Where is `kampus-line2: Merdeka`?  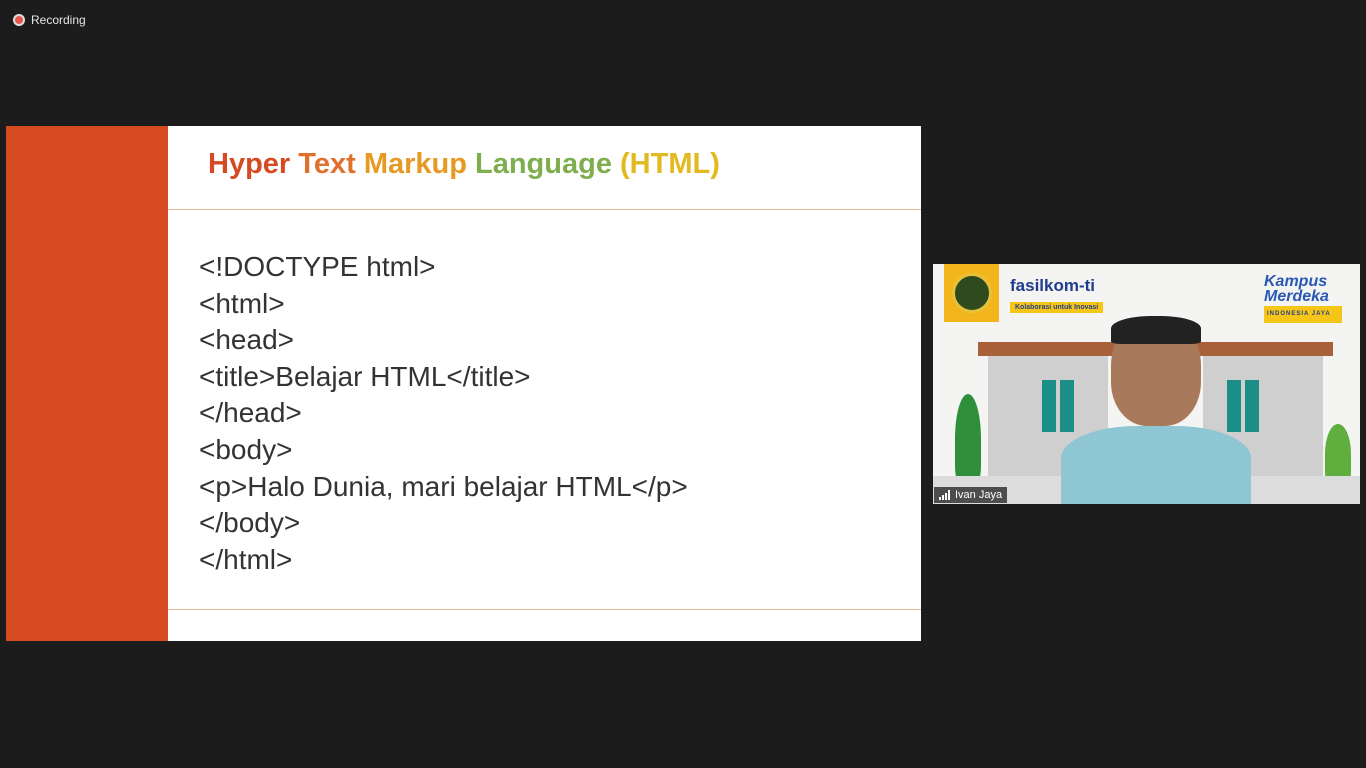 kampus-line2: Merdeka is located at coordinates (1296, 296).